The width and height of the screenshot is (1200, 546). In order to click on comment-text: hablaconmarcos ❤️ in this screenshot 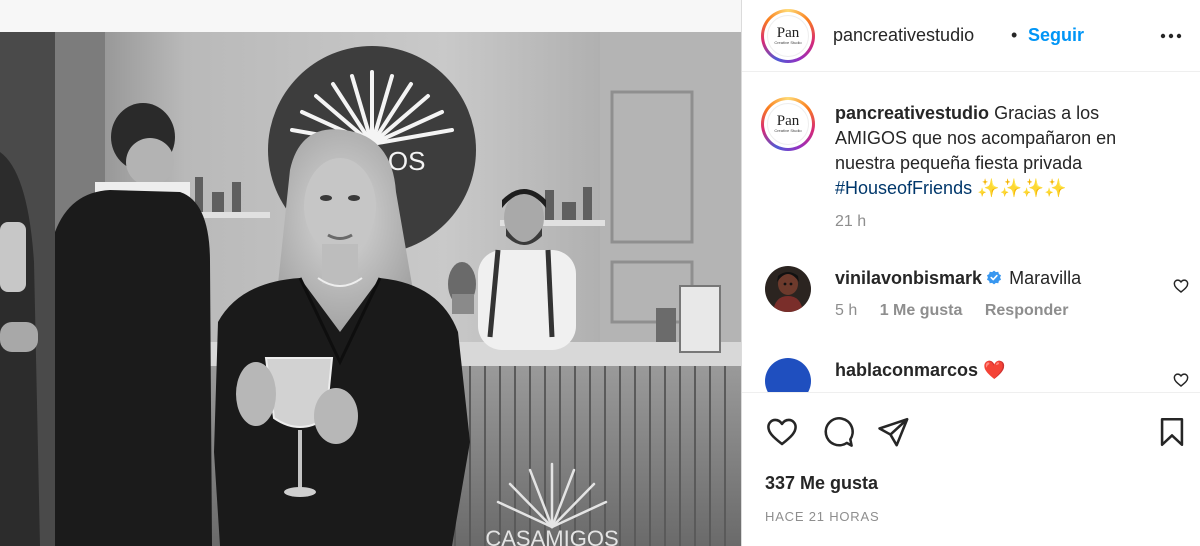, I will do `click(920, 370)`.